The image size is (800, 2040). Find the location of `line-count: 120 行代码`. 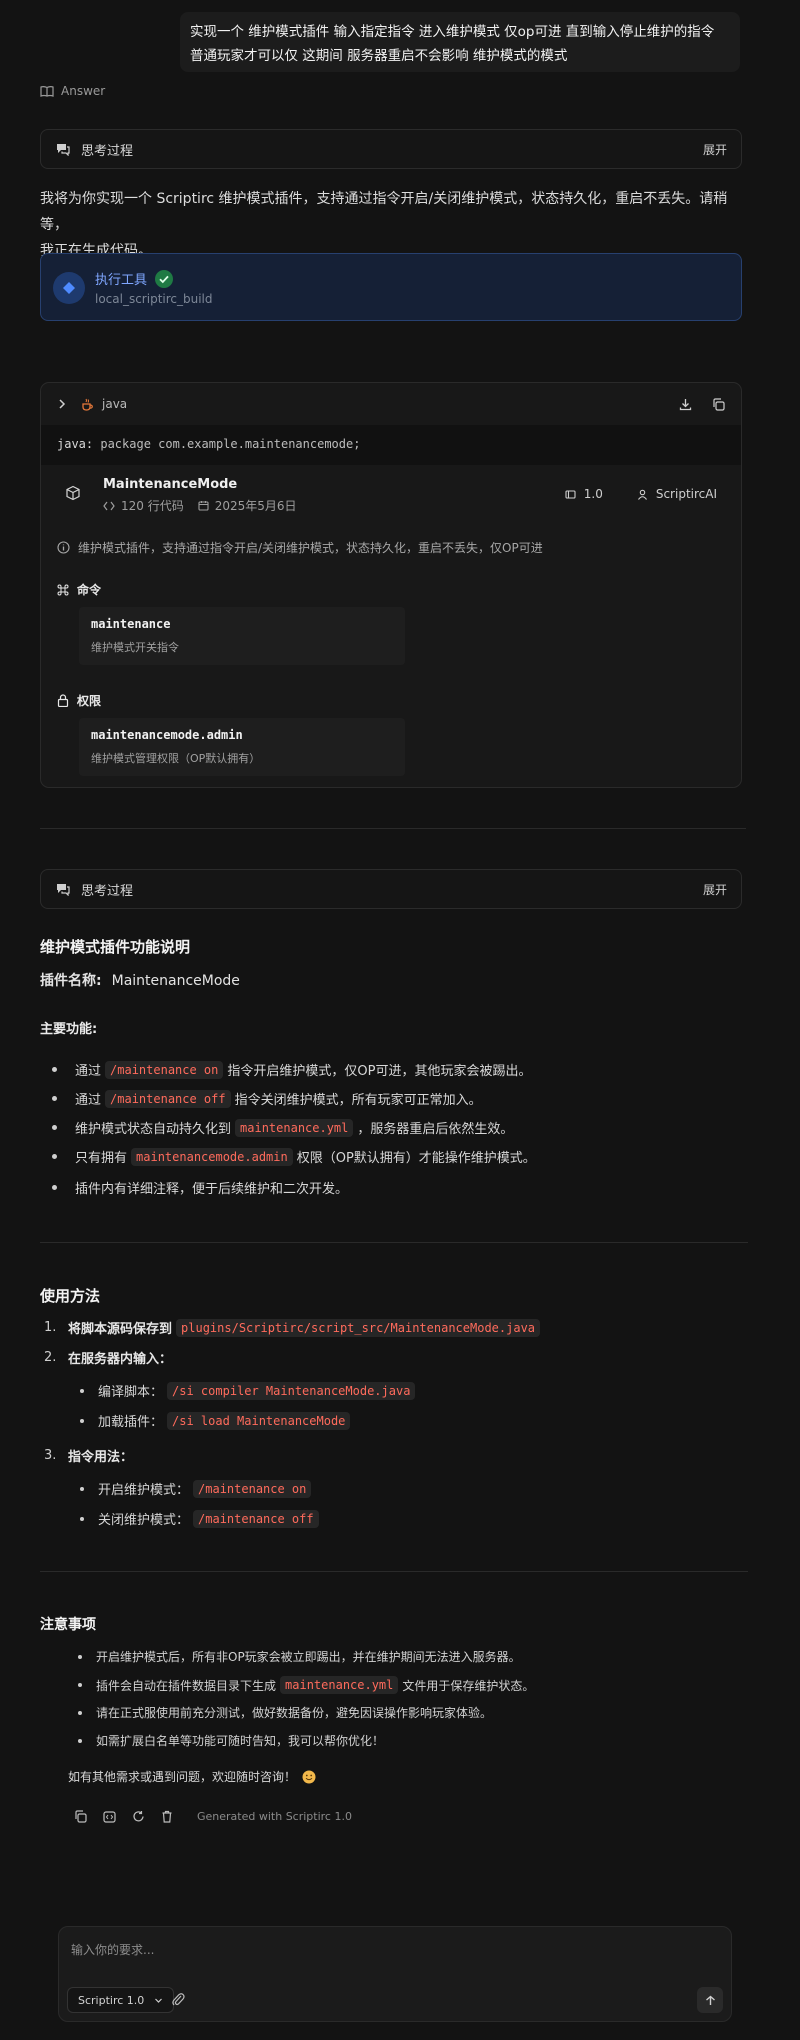

line-count: 120 行代码 is located at coordinates (152, 506).